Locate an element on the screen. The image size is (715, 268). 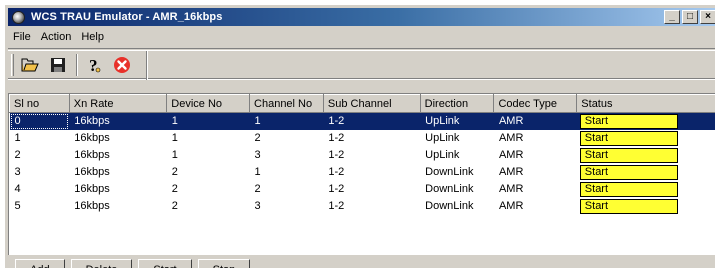
window-controls: _ □ × is located at coordinates (688, 17).